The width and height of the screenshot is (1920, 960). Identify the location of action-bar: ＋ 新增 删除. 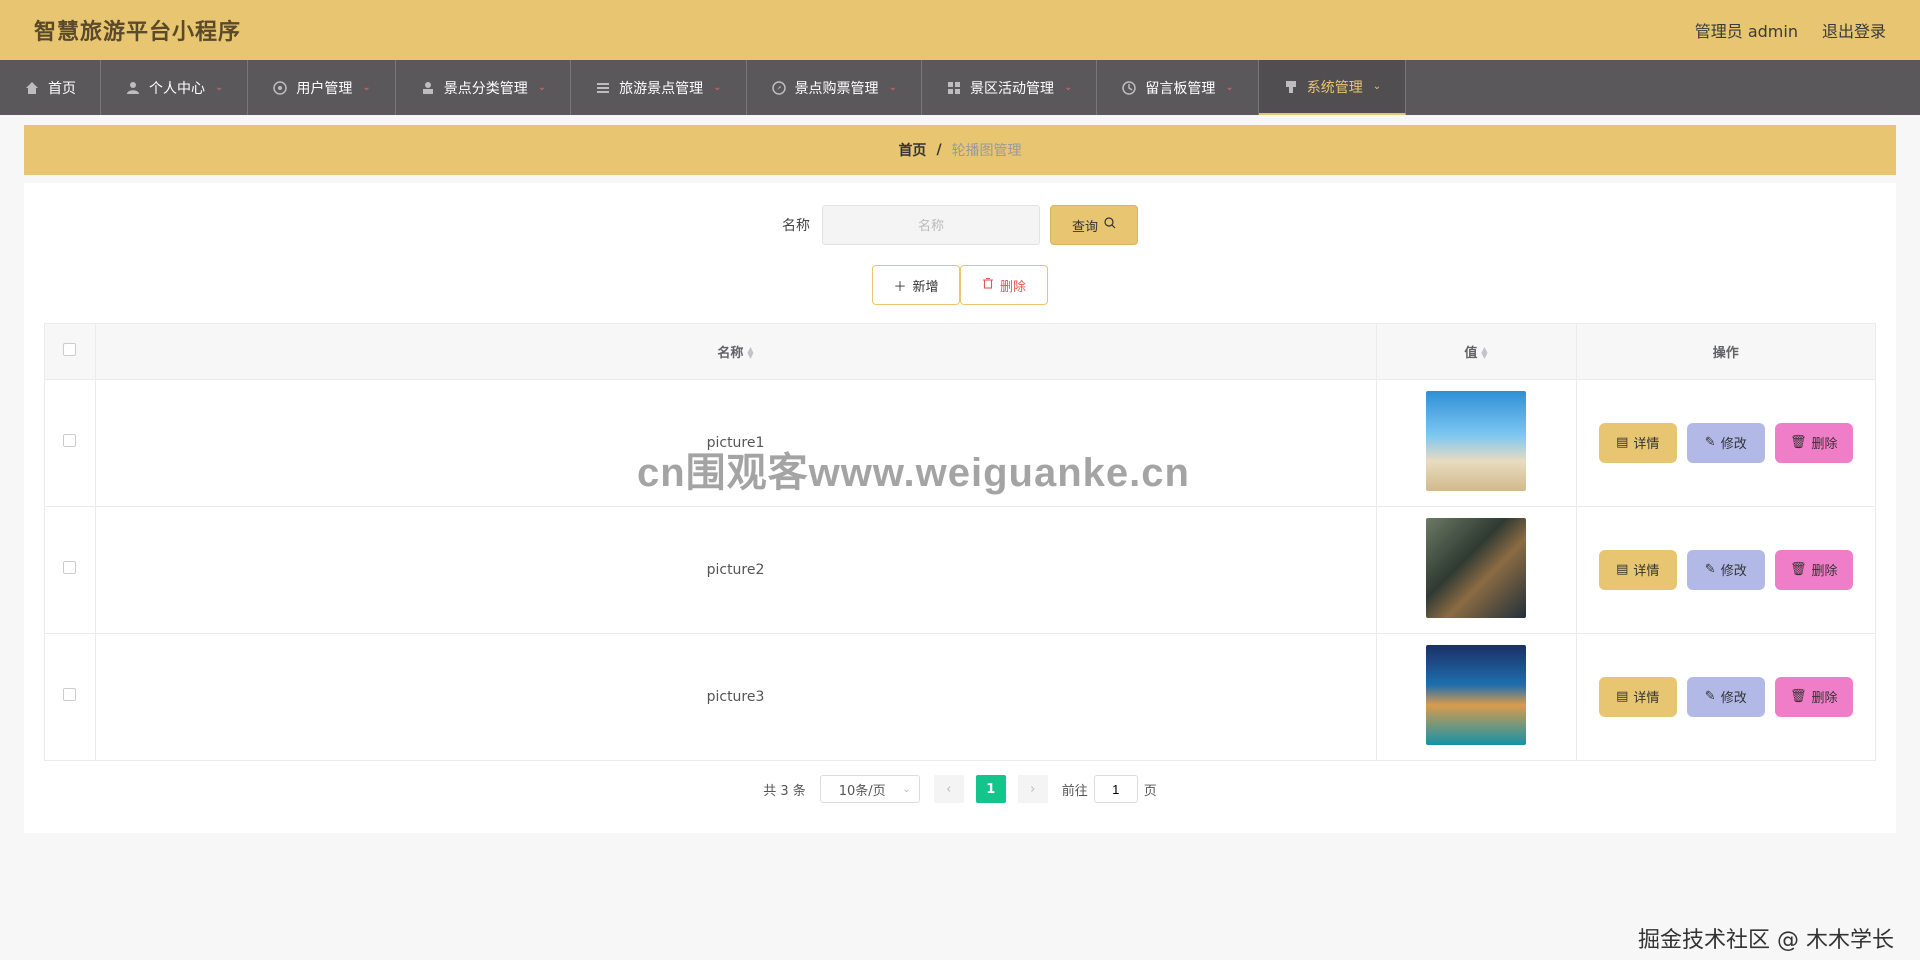
(960, 285).